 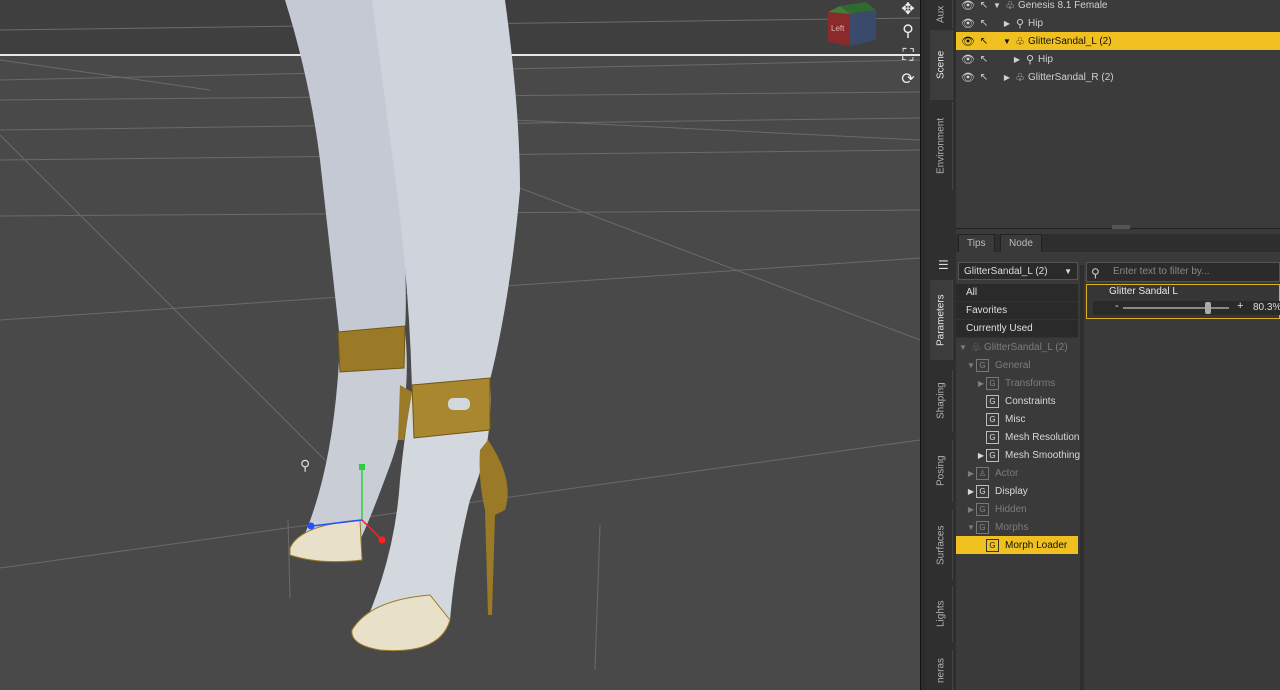 What do you see at coordinates (976, 243) in the screenshot?
I see `tab-tips: Tips` at bounding box center [976, 243].